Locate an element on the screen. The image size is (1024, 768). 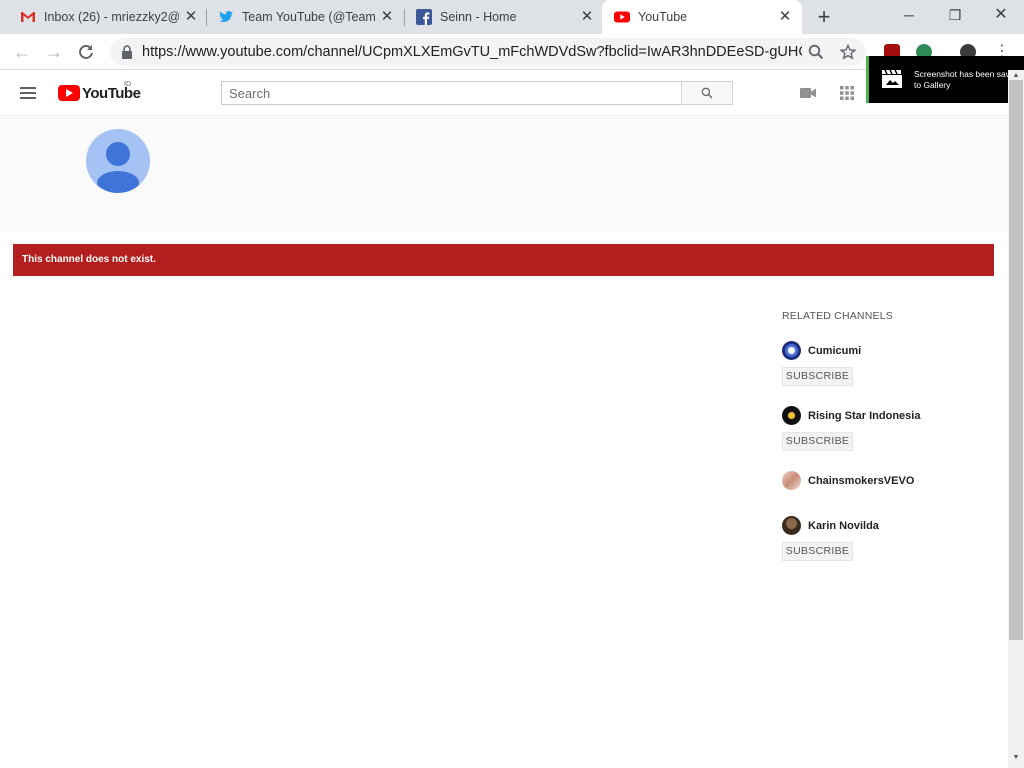
zoom-icon is located at coordinates (816, 52).